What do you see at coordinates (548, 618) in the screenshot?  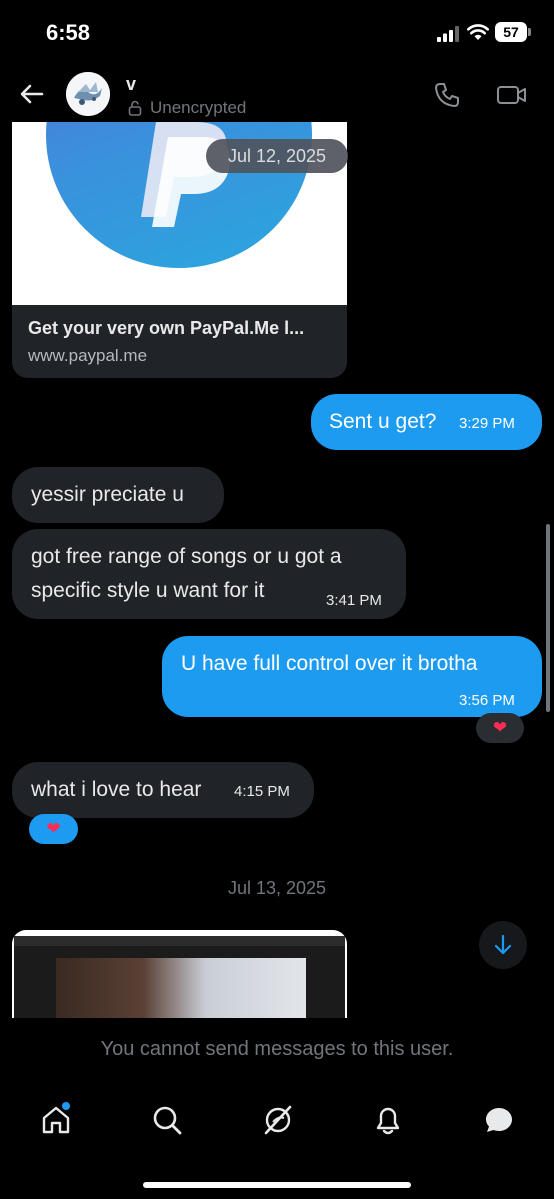 I see `scrollbar` at bounding box center [548, 618].